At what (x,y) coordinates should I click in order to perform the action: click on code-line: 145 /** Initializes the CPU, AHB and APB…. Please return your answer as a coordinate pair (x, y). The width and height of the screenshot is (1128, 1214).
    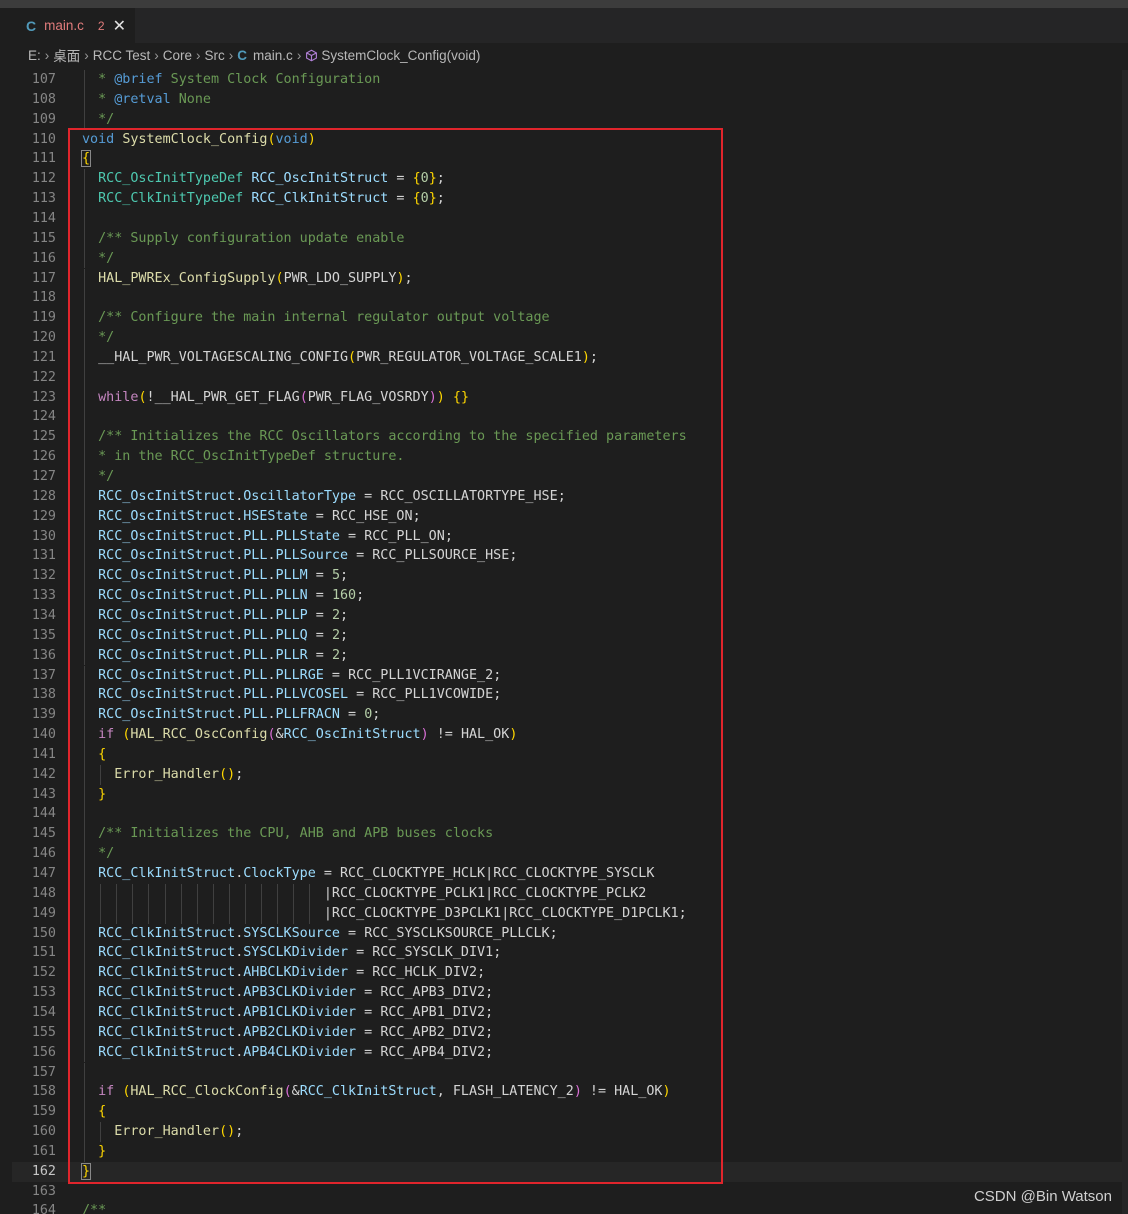
    Looking at the image, I should click on (570, 834).